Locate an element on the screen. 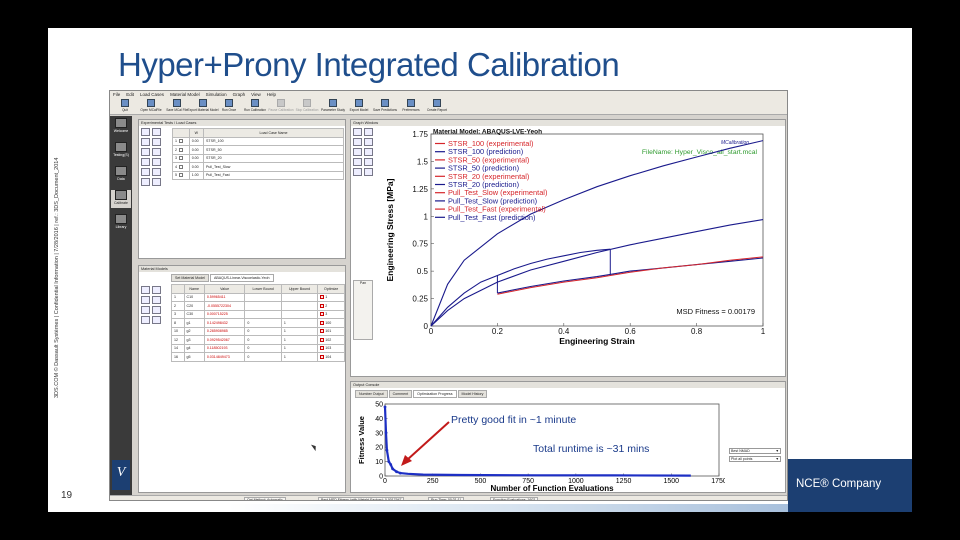  import-icon is located at coordinates (145, 320).